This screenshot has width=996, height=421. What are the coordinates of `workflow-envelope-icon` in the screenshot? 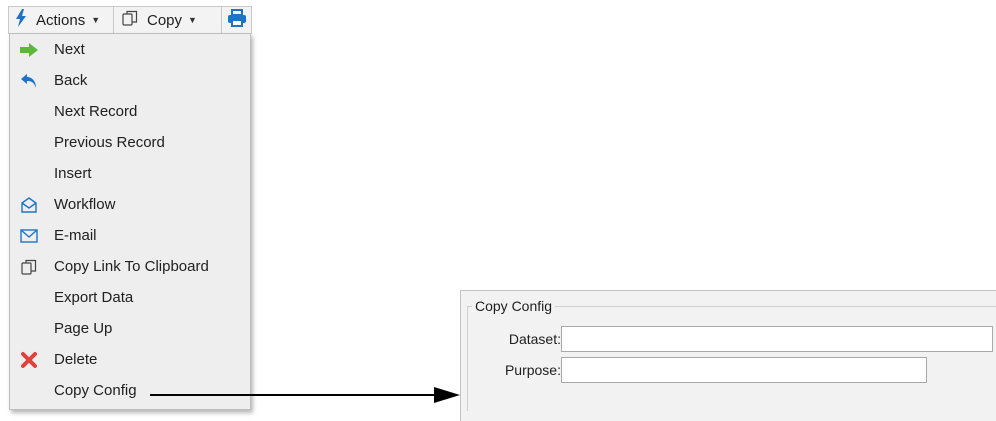 It's located at (29, 205).